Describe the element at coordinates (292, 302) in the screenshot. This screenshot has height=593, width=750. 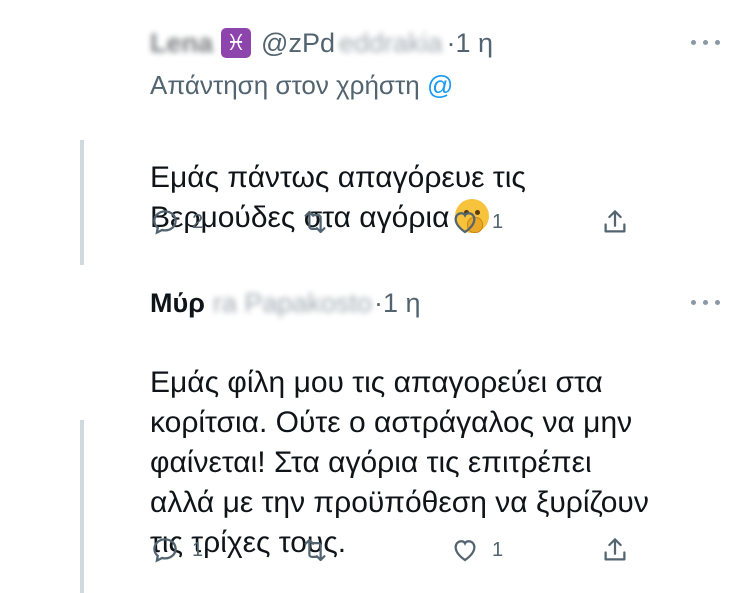
I see `author-name-hidden: ra Papakosto` at that location.